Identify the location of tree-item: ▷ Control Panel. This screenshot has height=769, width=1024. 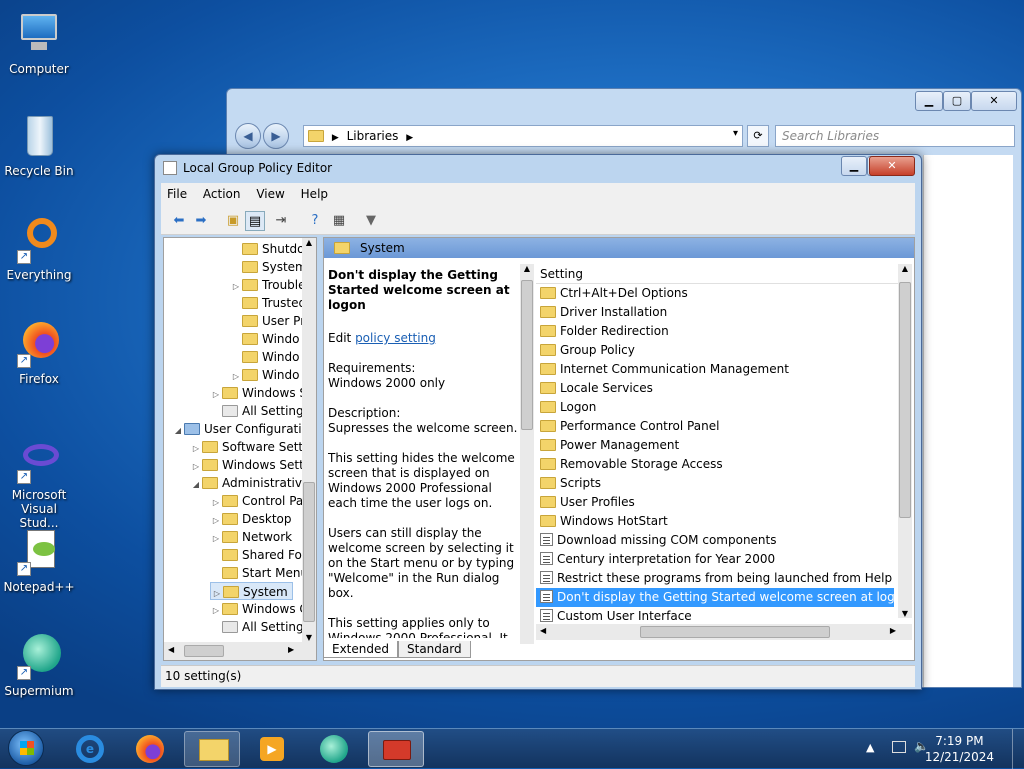
(263, 501).